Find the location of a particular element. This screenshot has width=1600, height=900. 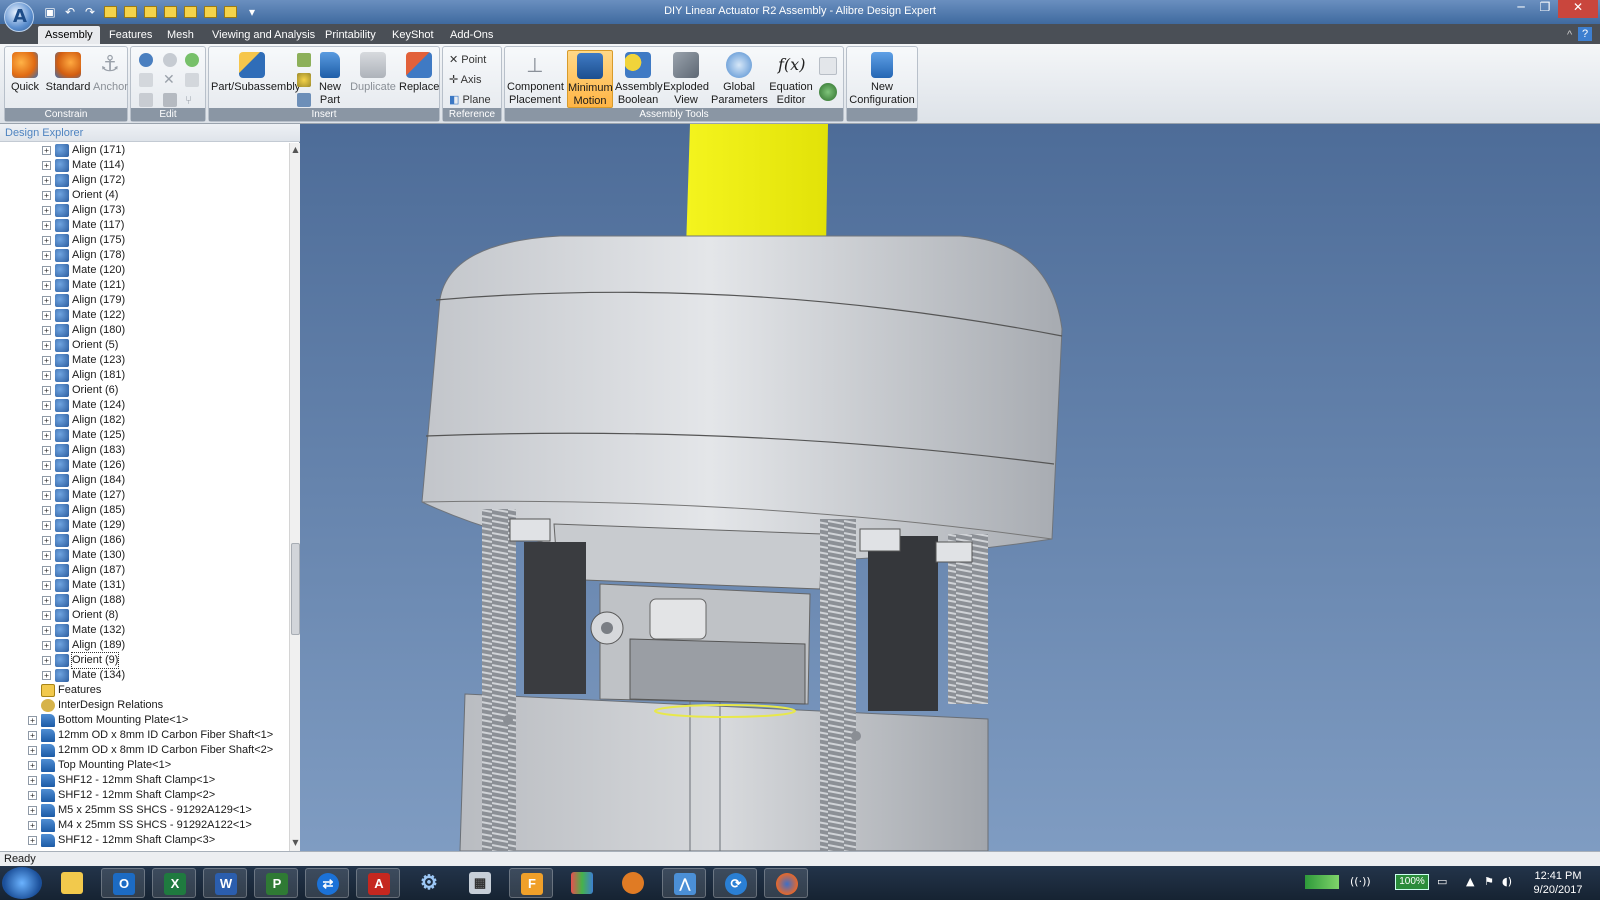

exploded-view-button: Exploded View is located at coordinates (686, 78).